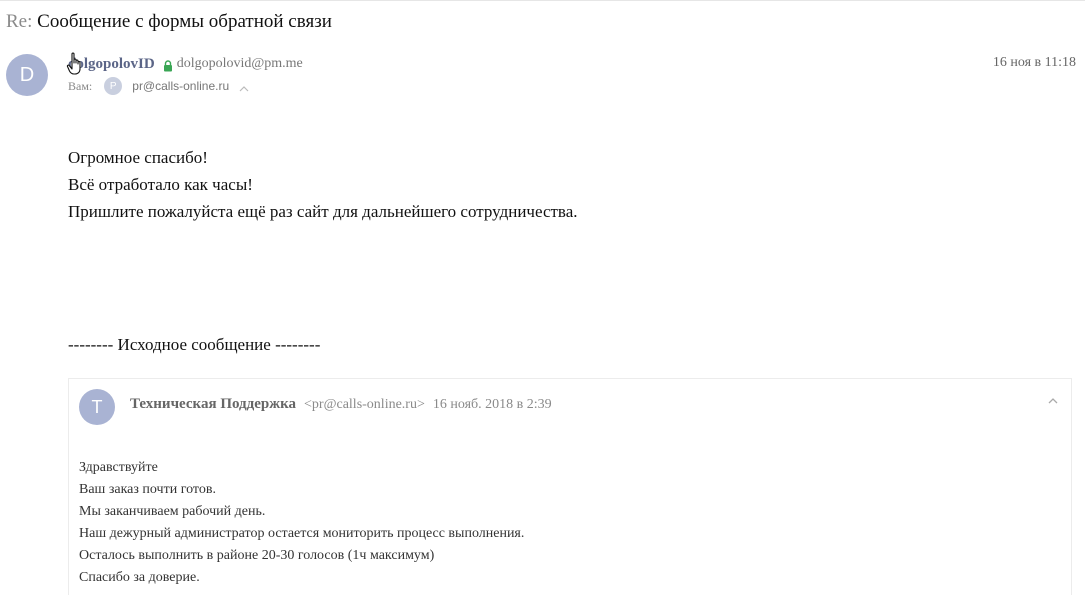 Image resolution: width=1085 pixels, height=595 pixels. Describe the element at coordinates (184, 21) in the screenshot. I see `subject-text: Сообщение с формы обратной связи` at that location.